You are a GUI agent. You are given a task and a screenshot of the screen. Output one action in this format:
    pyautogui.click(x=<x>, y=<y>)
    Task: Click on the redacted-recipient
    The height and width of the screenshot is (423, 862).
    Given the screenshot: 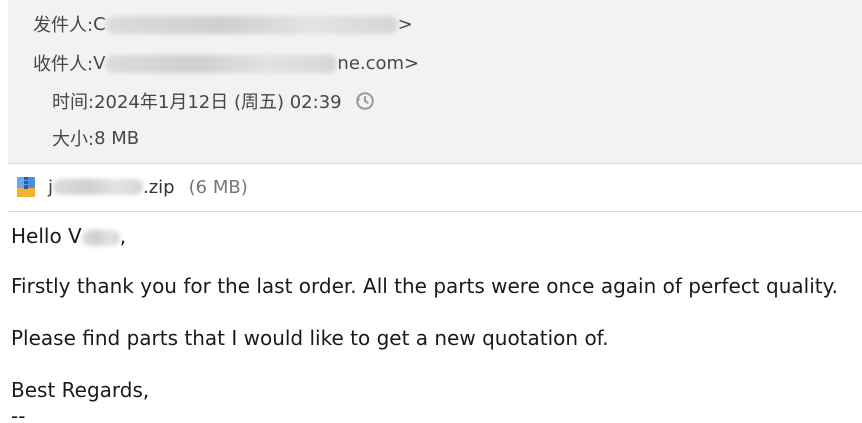 What is the action you would take?
    pyautogui.click(x=221, y=63)
    